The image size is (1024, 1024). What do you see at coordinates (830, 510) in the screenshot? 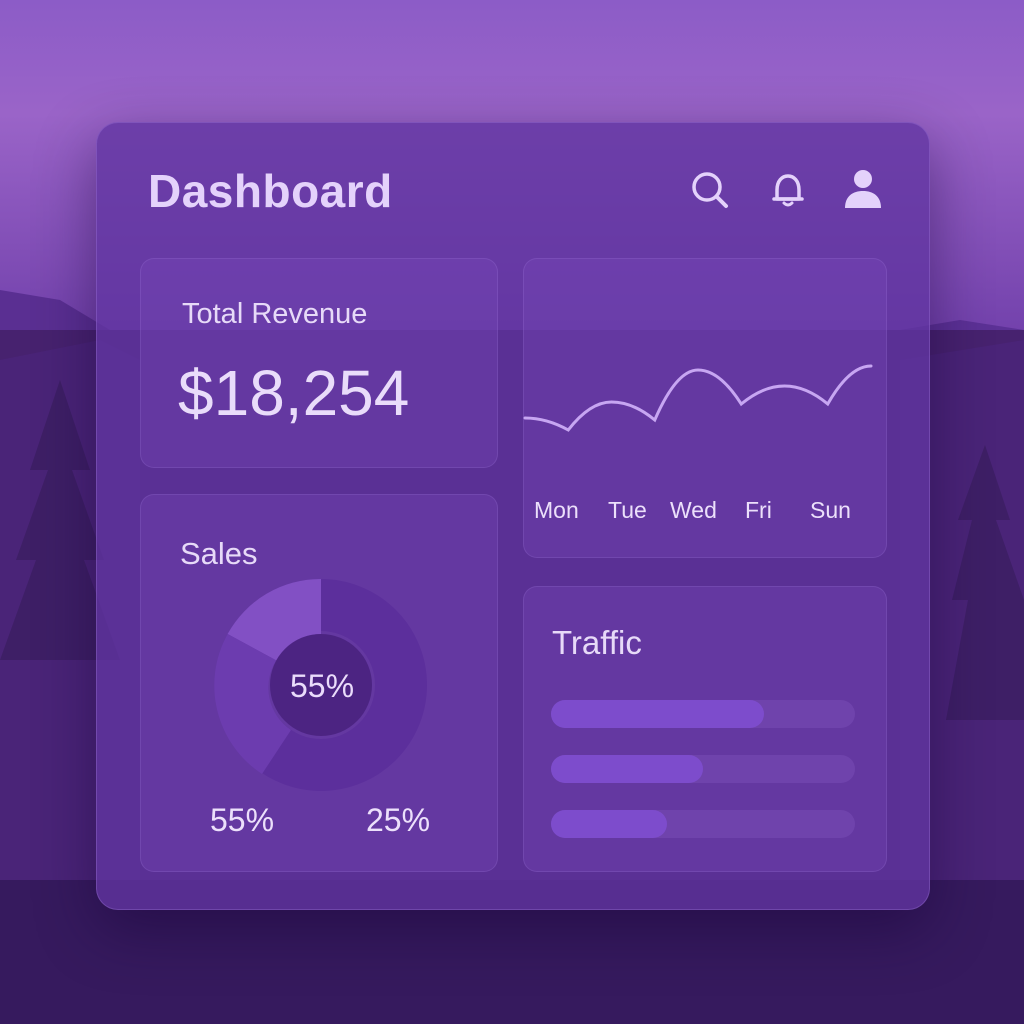
I see `day-label-sun: Sun` at bounding box center [830, 510].